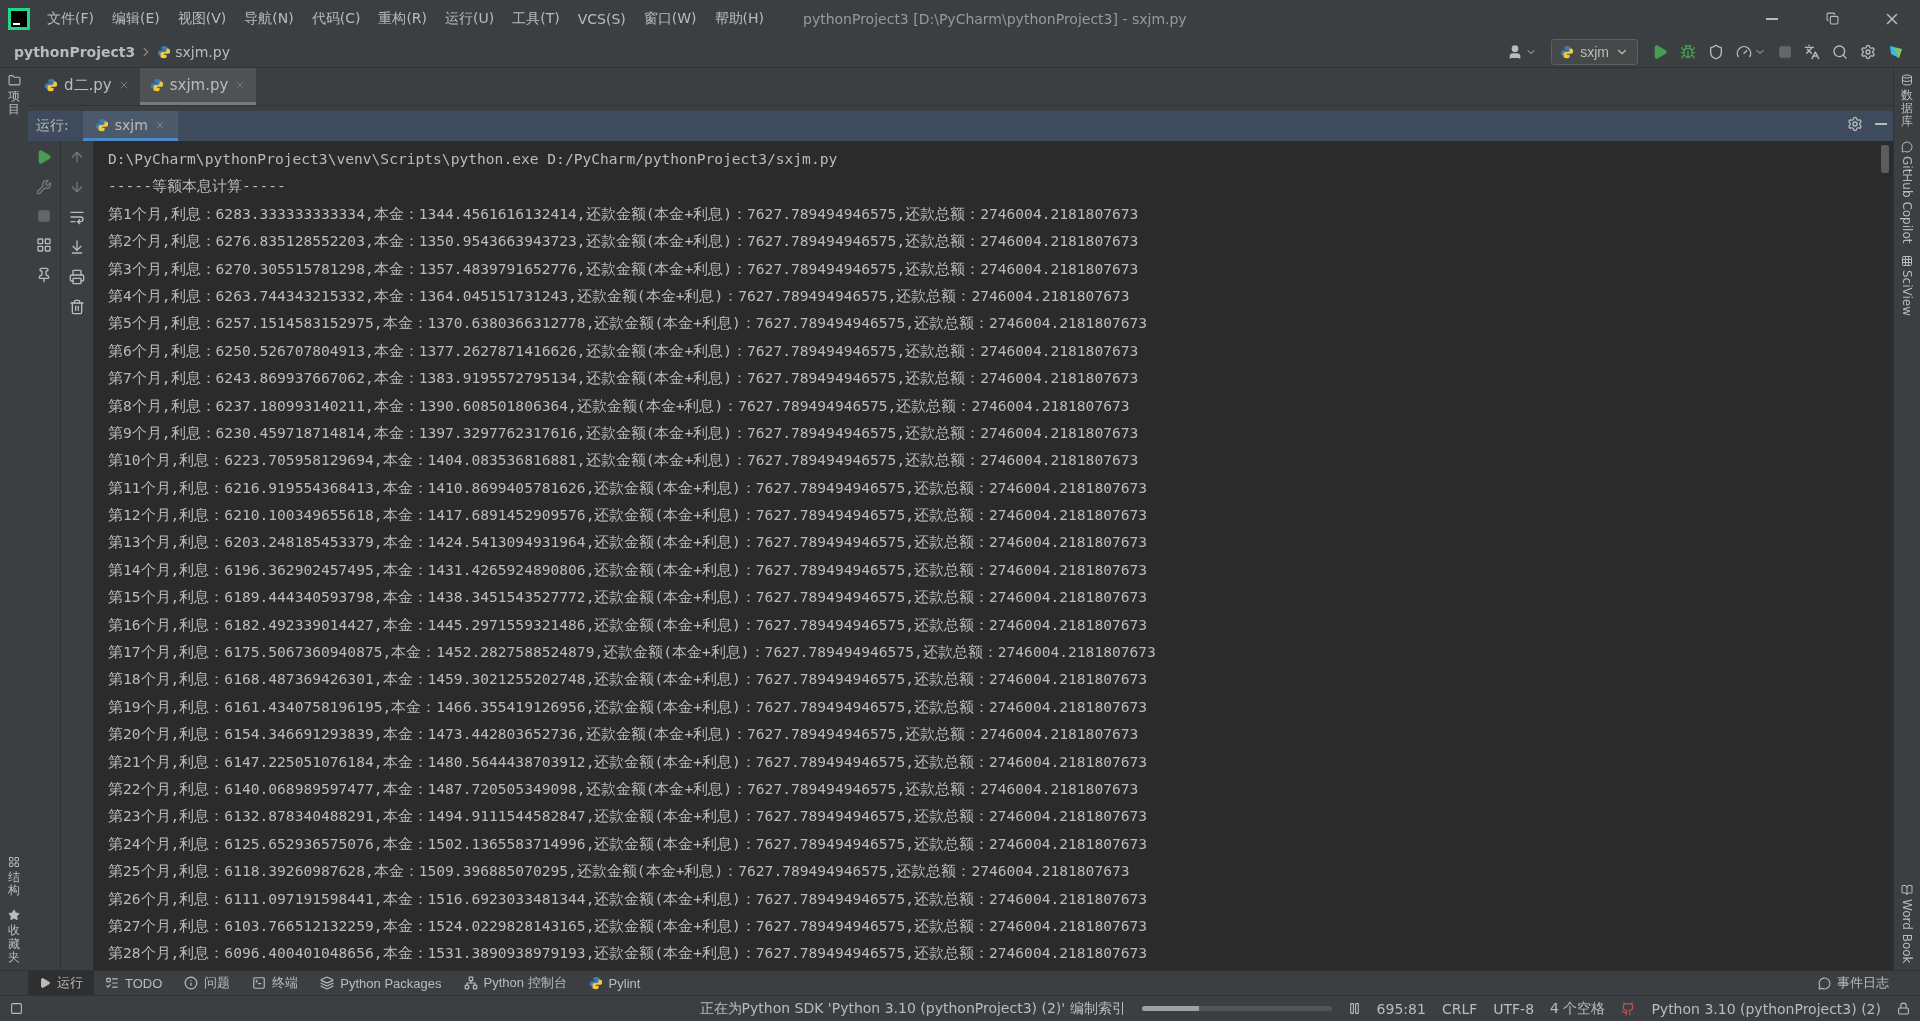 The height and width of the screenshot is (1021, 1920). I want to click on menu-item: 窗口(W), so click(670, 18).